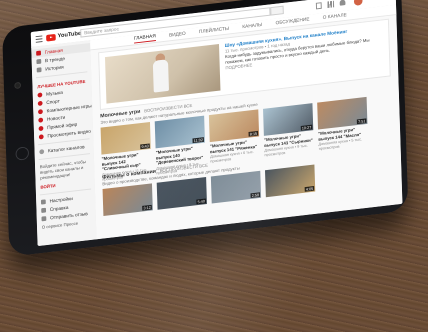 The width and height of the screenshot is (428, 332). I want to click on youtube-logo: YouTube, so click(64, 36).